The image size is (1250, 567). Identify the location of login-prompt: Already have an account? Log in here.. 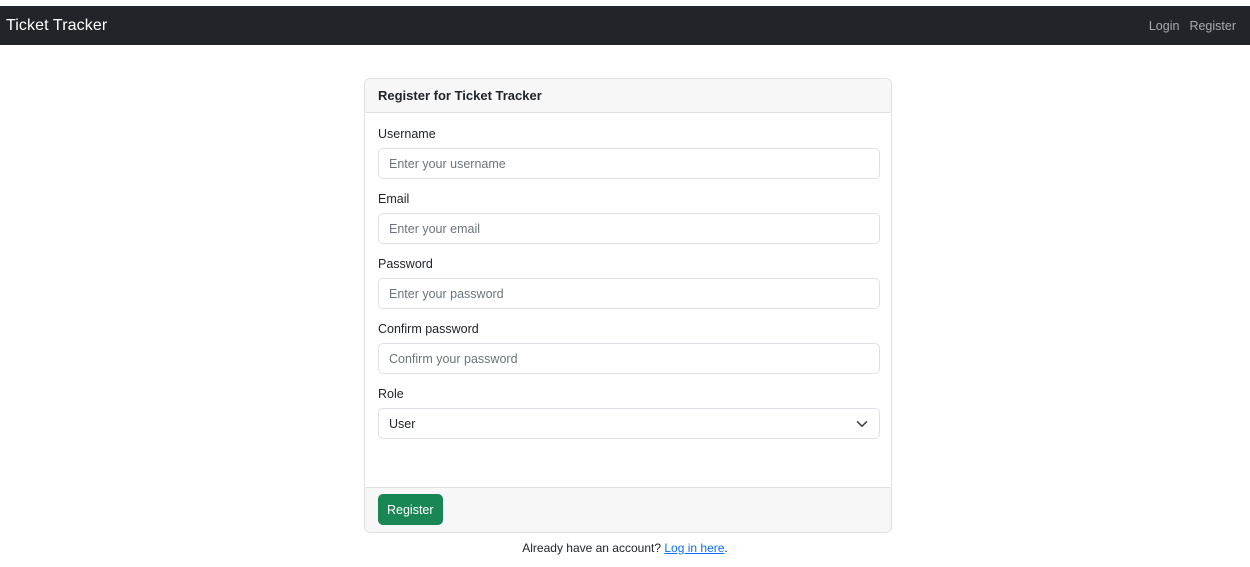
(625, 548).